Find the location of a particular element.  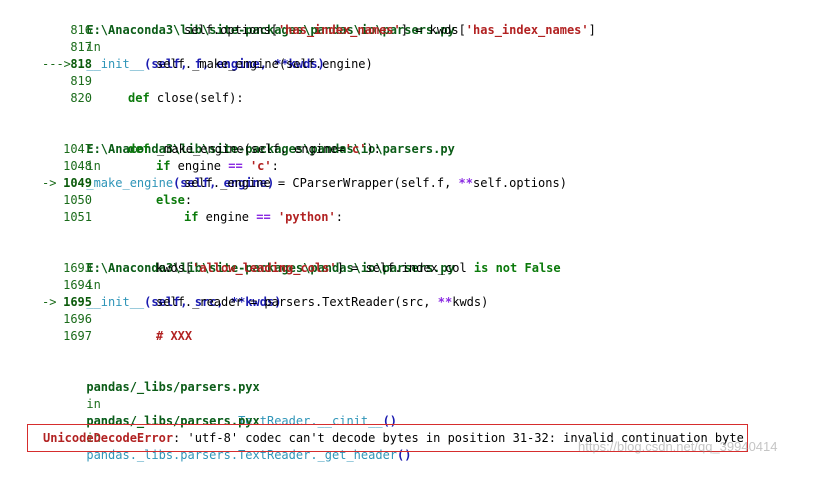

line-number: 816 is located at coordinates (81, 30).